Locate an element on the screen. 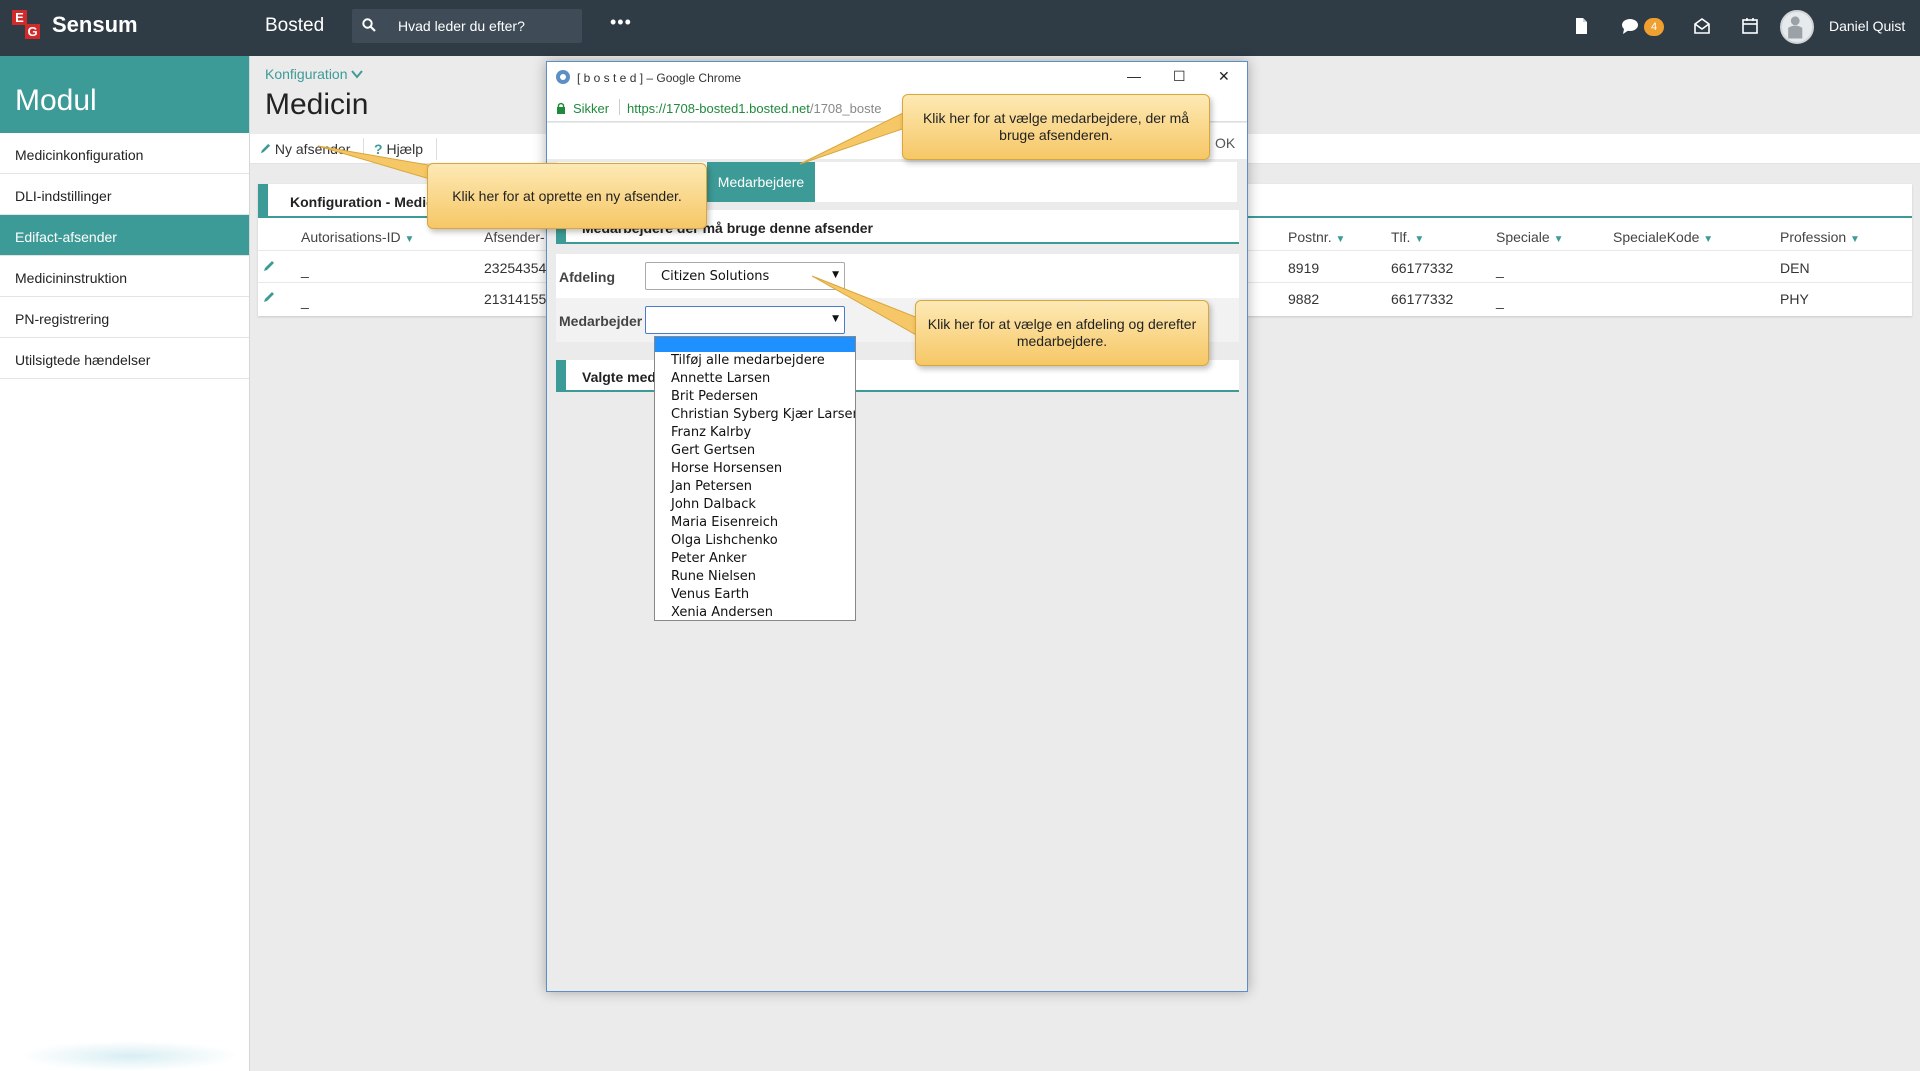 This screenshot has width=1920, height=1071. sidebar-item-utilsigtede-haendelser: Utilsigtede hændelser is located at coordinates (124, 358).